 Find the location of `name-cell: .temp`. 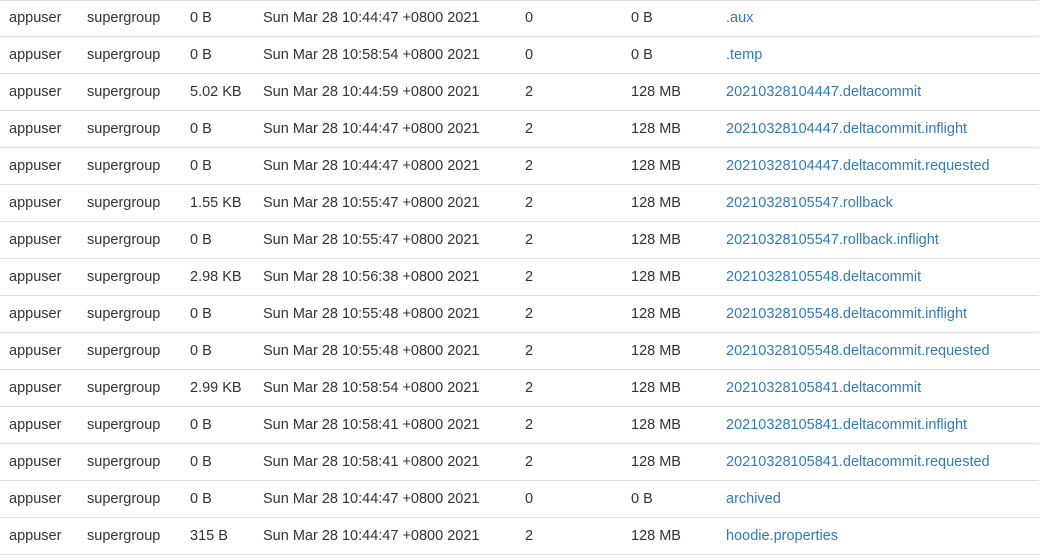

name-cell: .temp is located at coordinates (744, 55).